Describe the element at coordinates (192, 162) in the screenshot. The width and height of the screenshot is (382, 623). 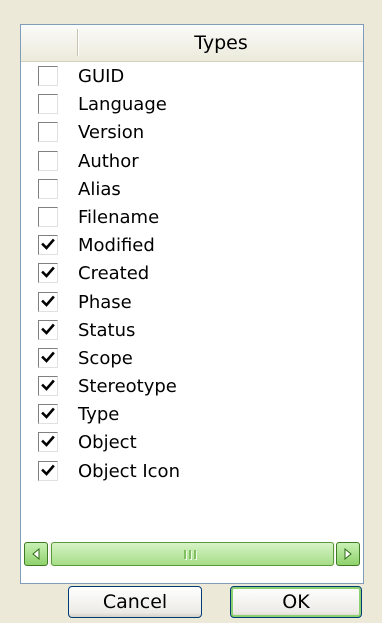
I see `list-item: Author` at that location.